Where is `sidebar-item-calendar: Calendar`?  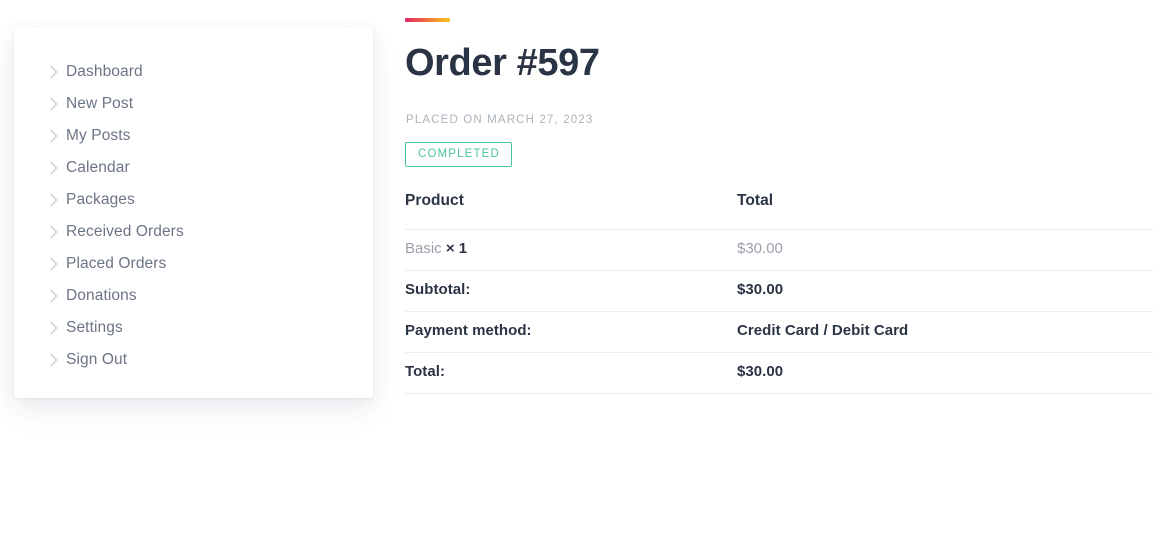 sidebar-item-calendar: Calendar is located at coordinates (196, 168).